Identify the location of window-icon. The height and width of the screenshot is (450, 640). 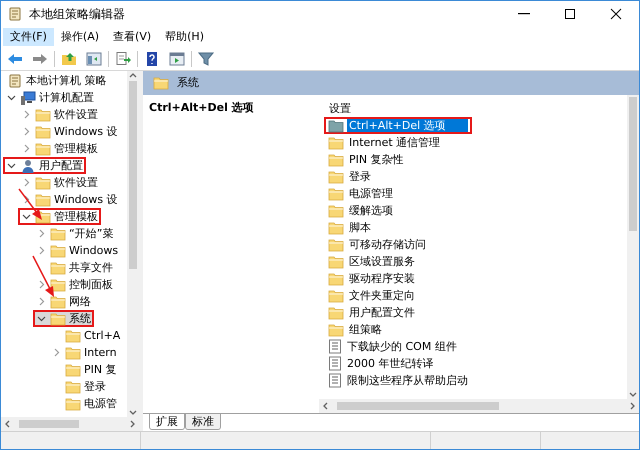
(177, 58).